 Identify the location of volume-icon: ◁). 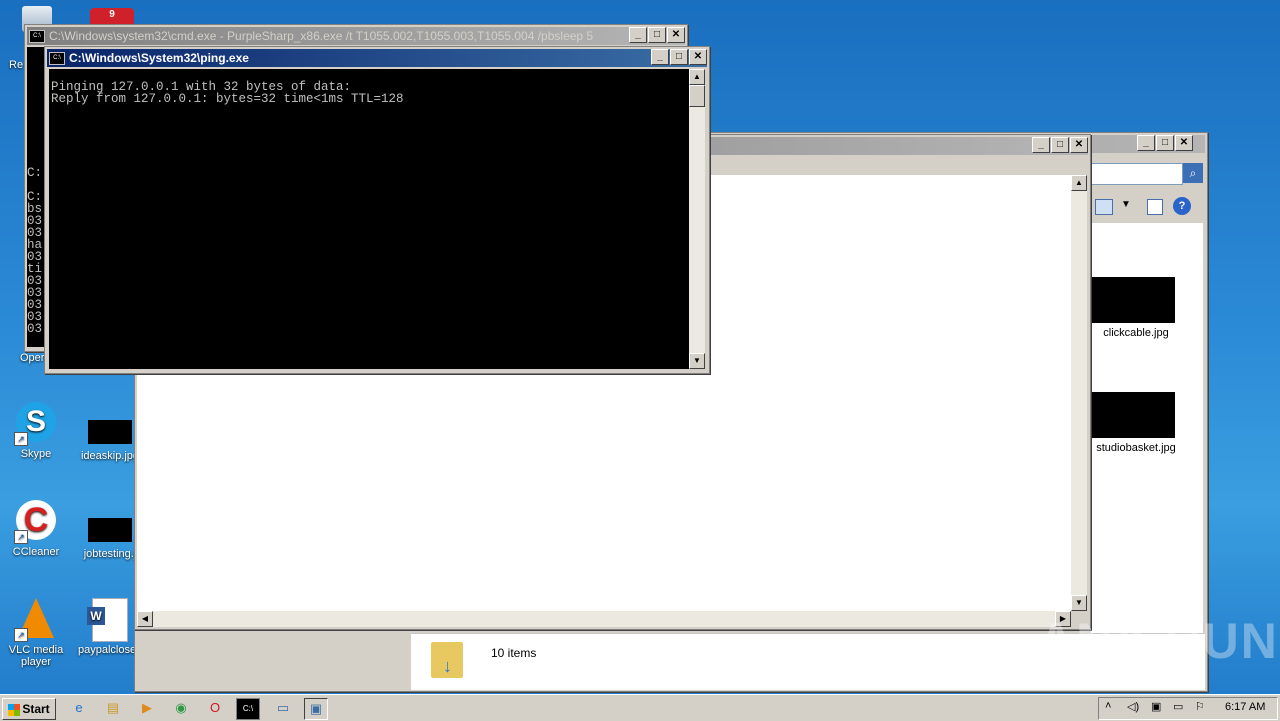
(1133, 706).